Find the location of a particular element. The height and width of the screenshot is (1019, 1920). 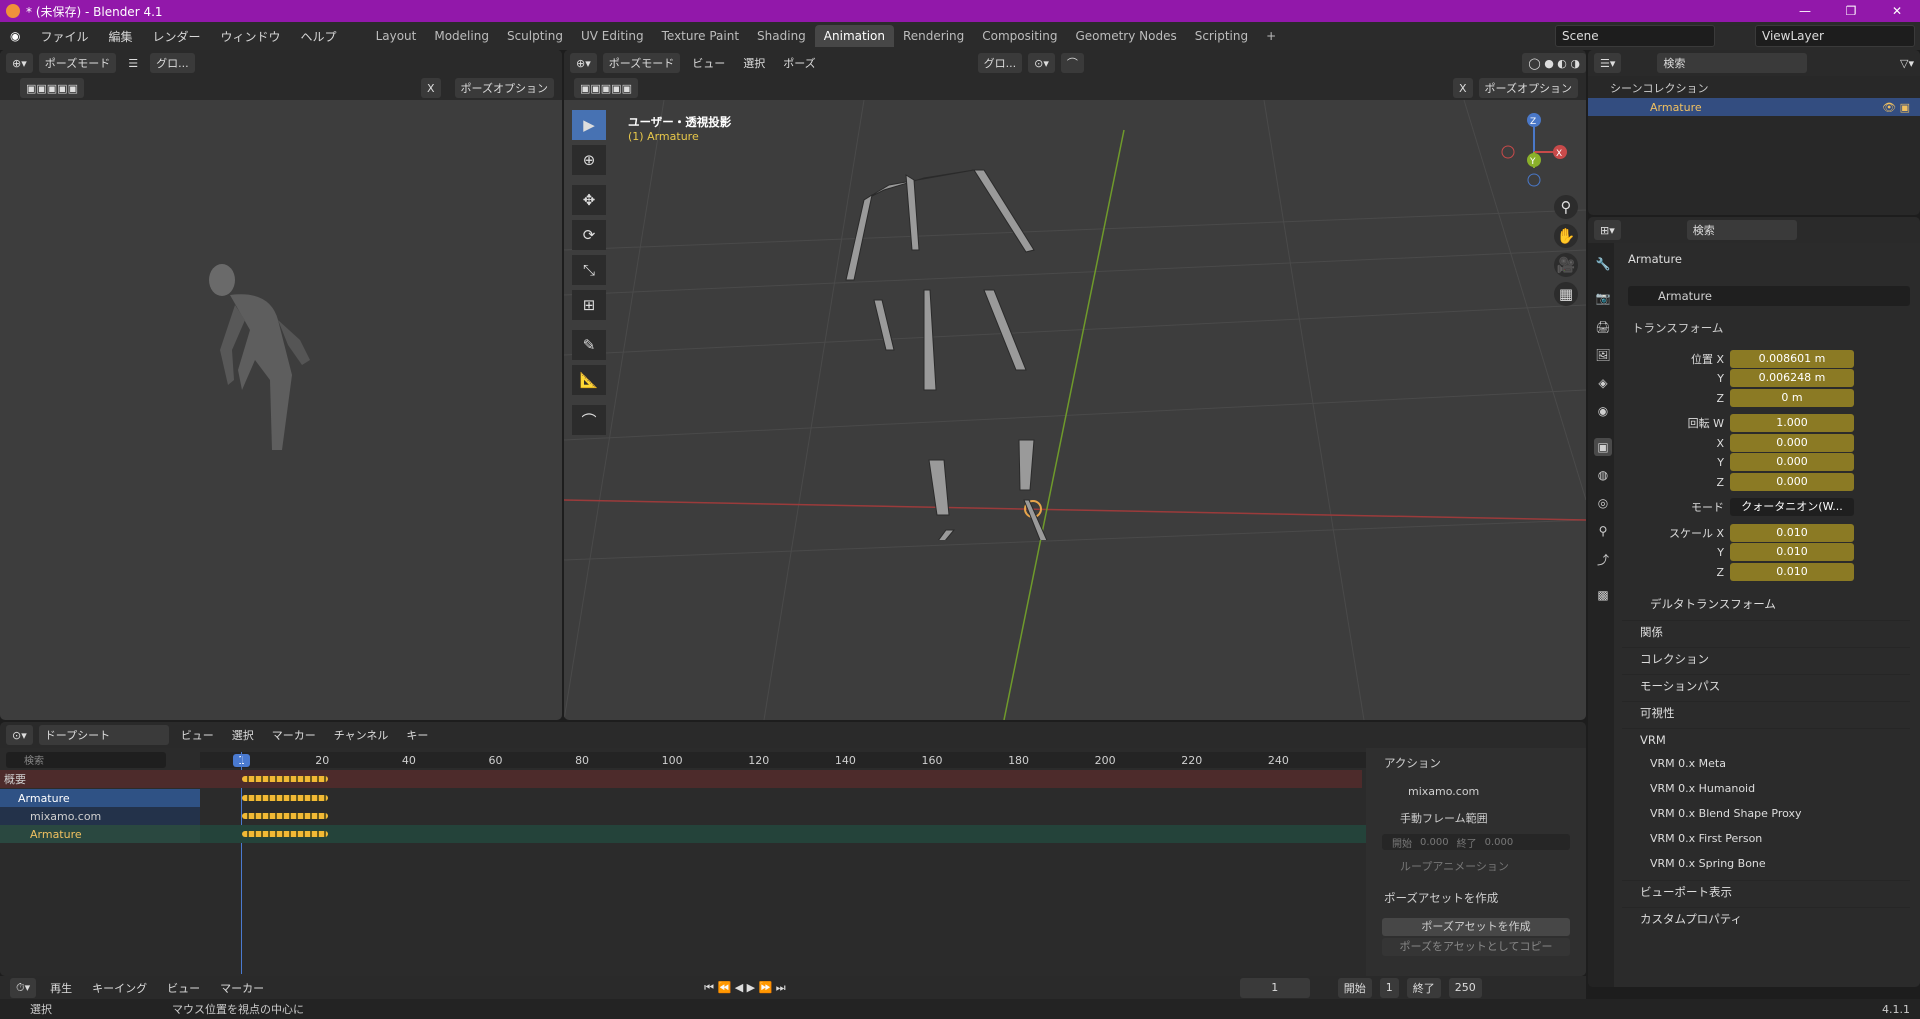

playback-menu: 再生 is located at coordinates (61, 988).